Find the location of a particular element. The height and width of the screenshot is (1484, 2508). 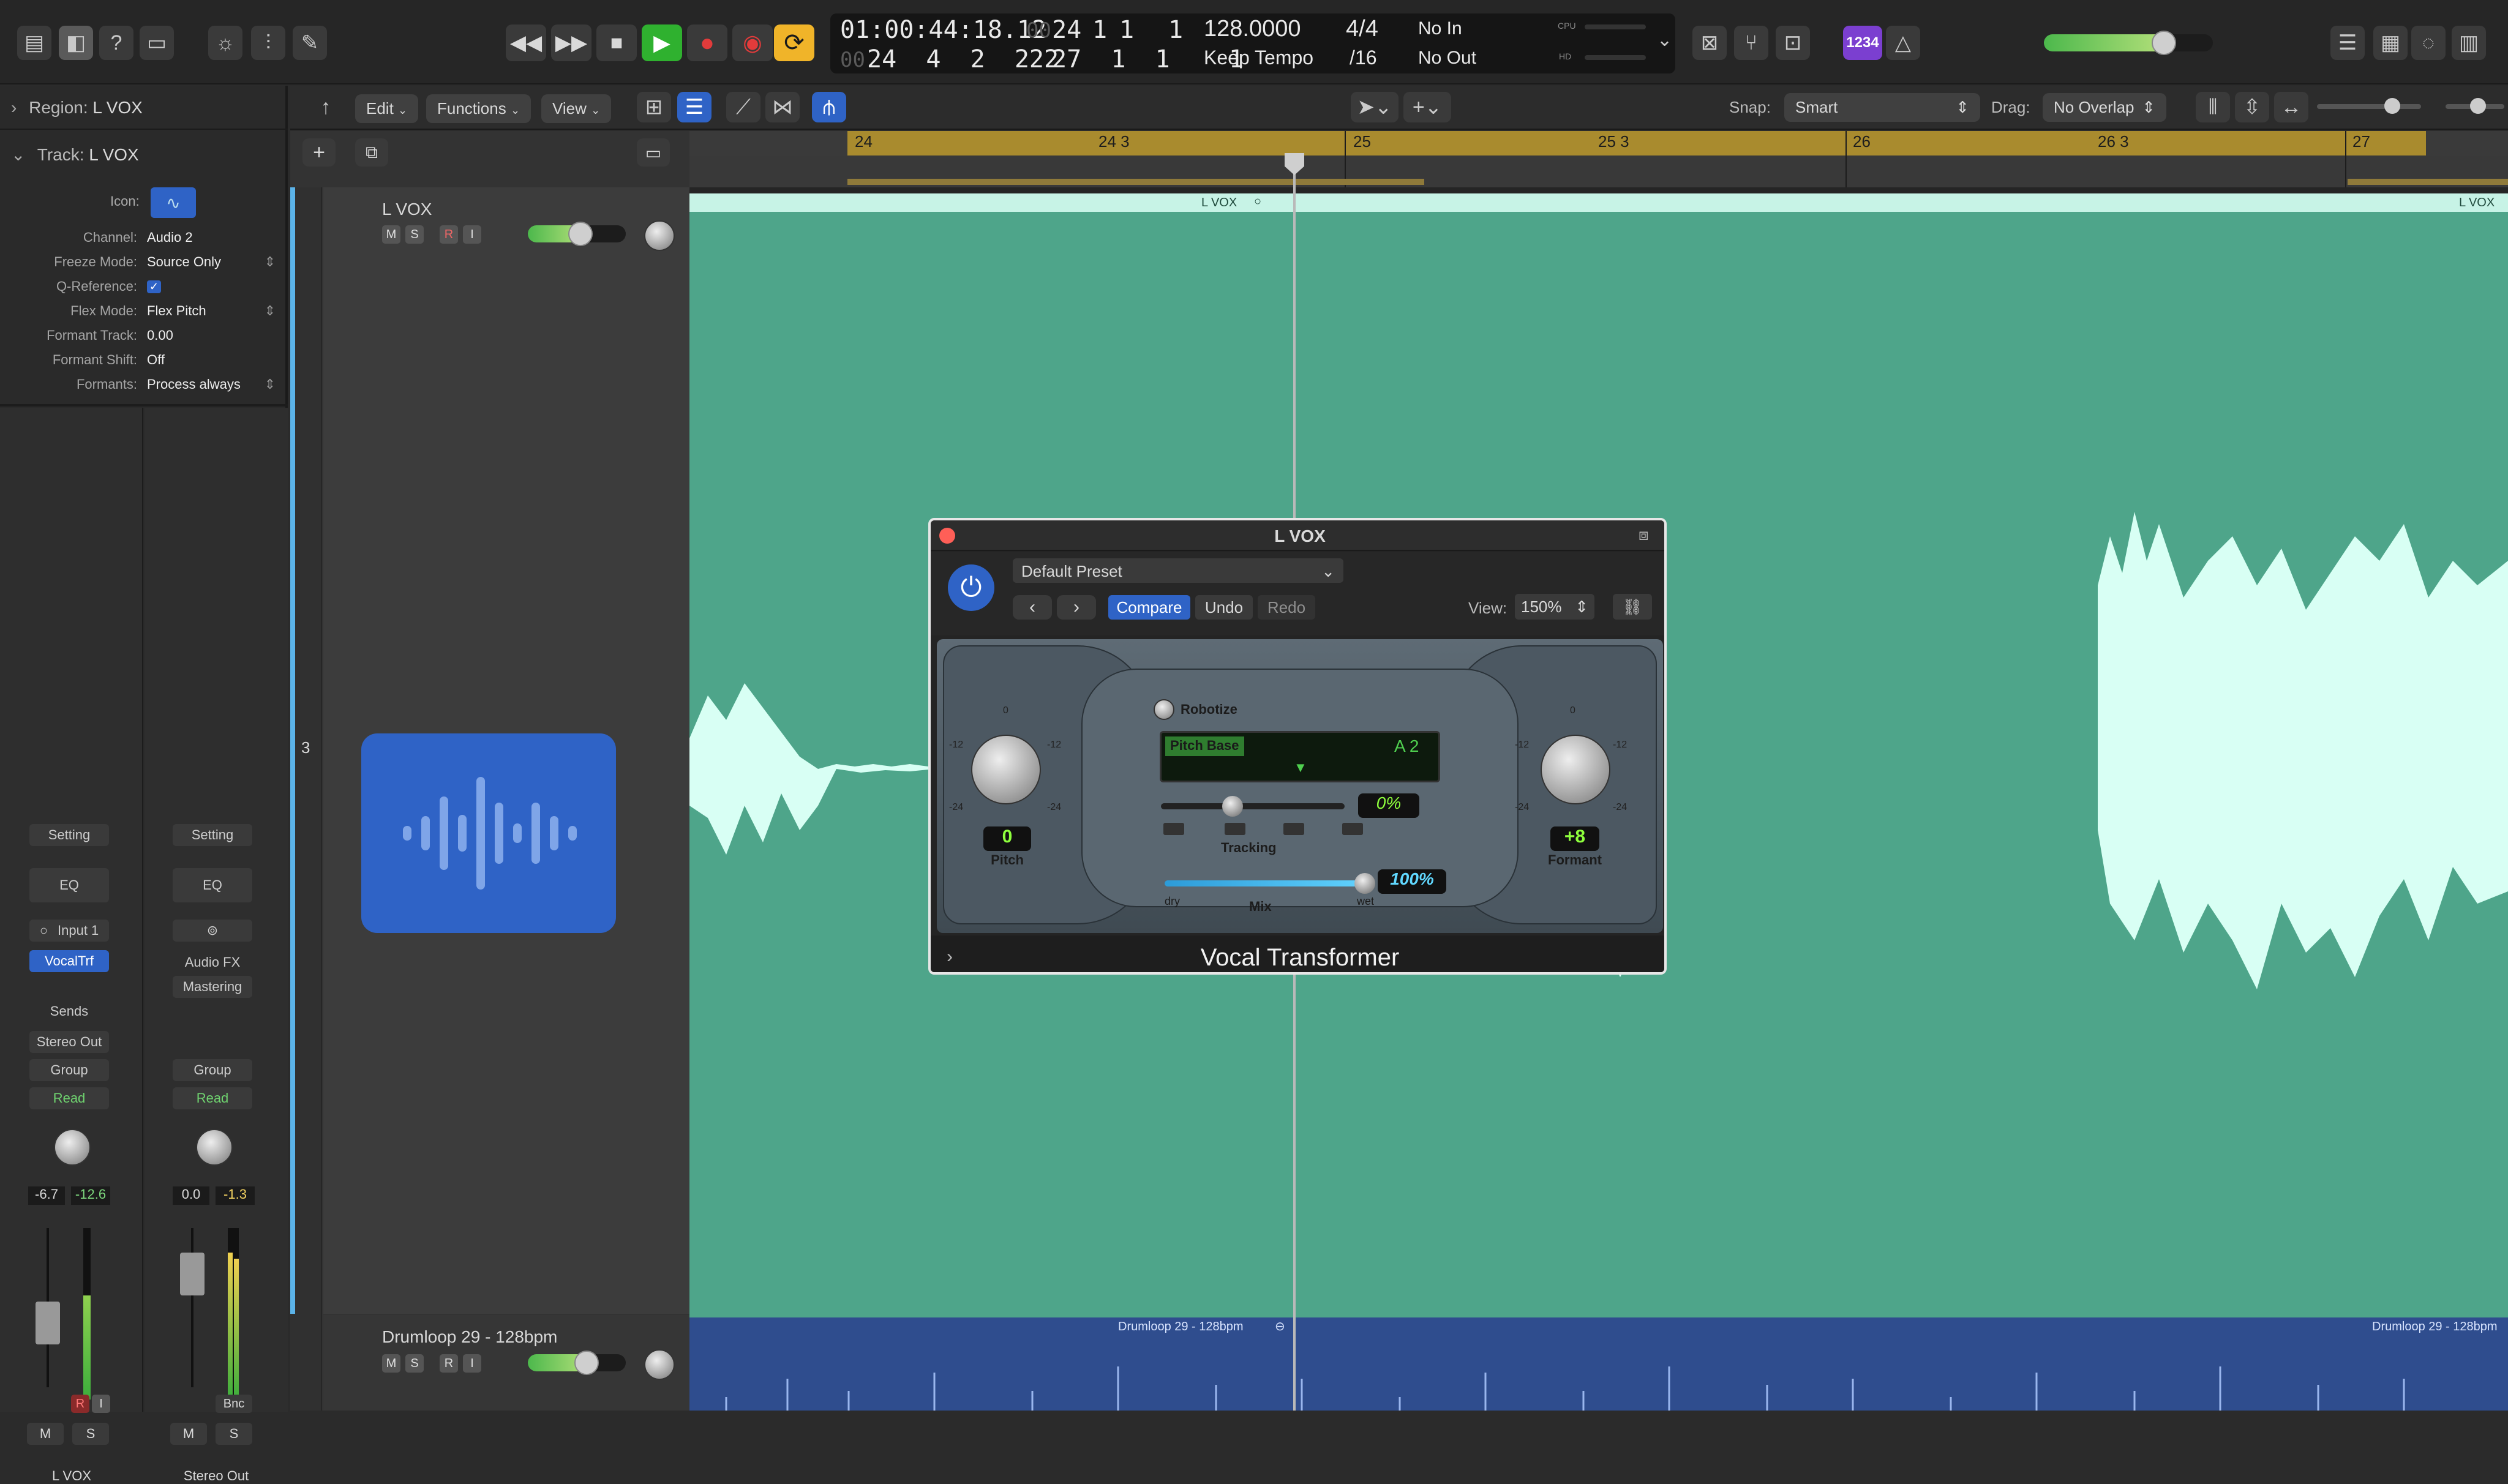

volume-fader is located at coordinates (192, 1307).